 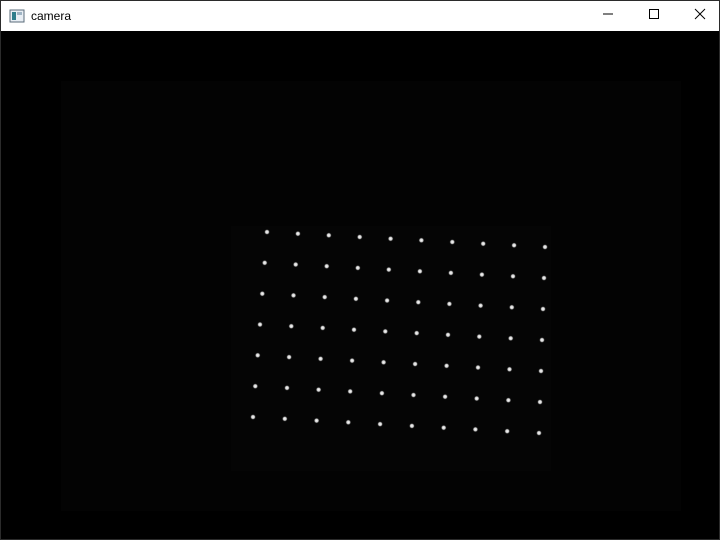 I want to click on maximize-button, so click(x=654, y=16).